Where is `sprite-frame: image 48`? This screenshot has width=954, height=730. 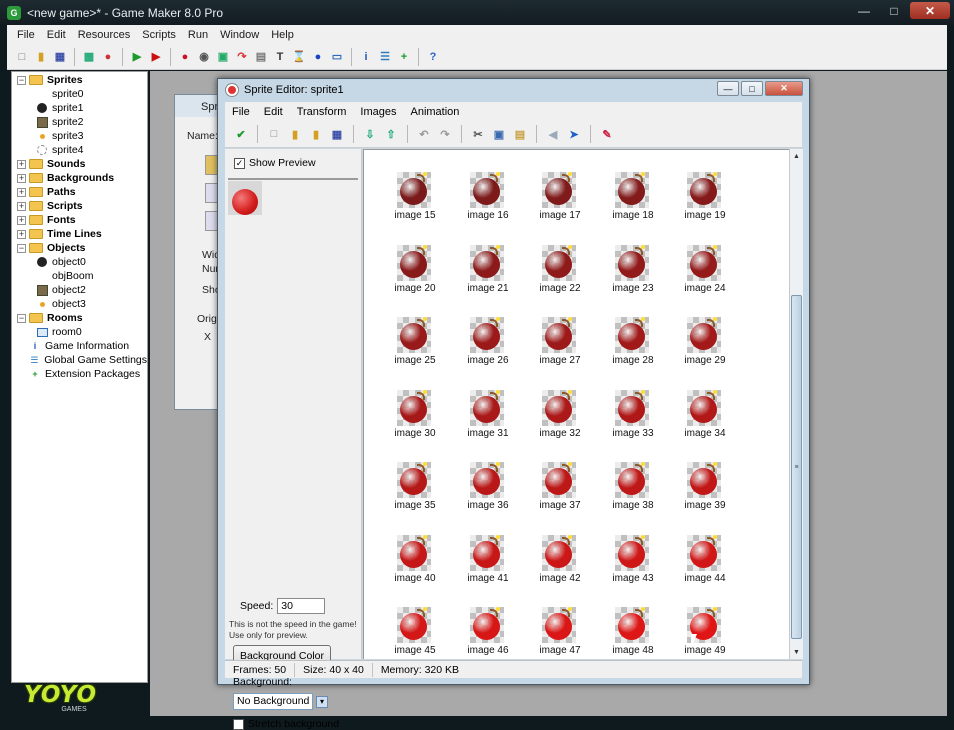 sprite-frame: image 48 is located at coordinates (633, 633).